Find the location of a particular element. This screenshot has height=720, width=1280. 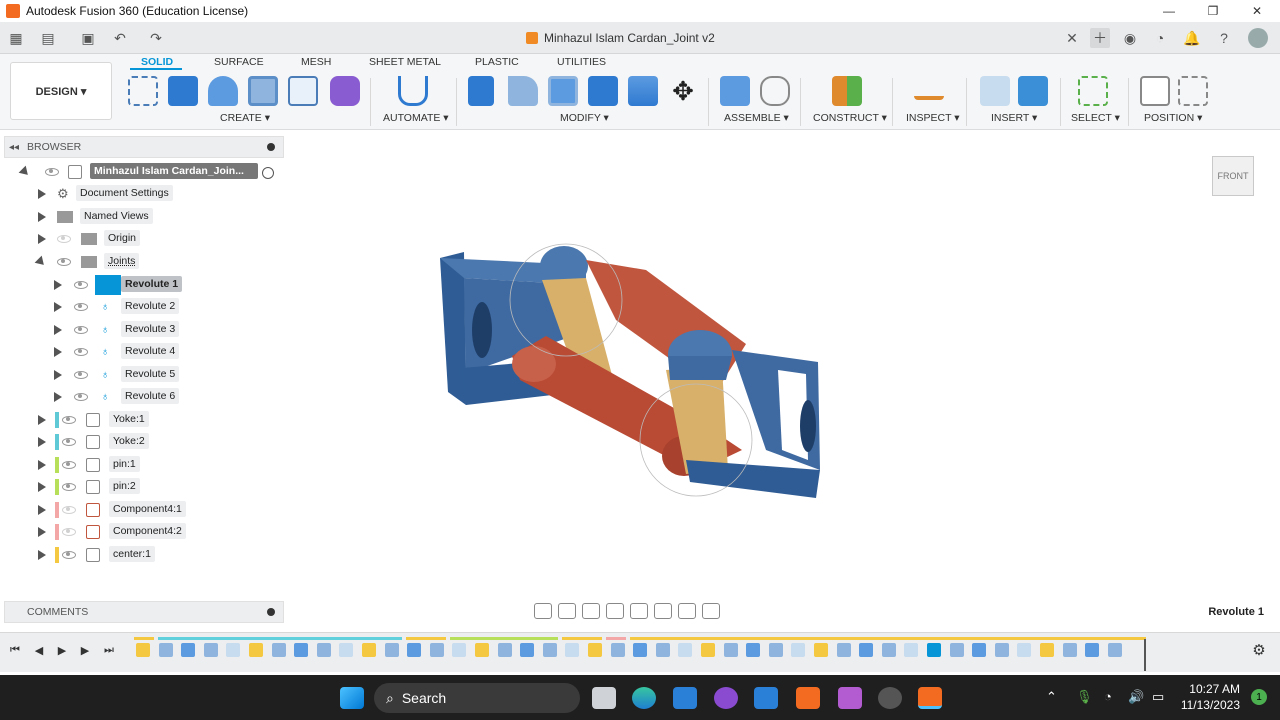

go-to-end-icon: ⏭ is located at coordinates (109, 650).